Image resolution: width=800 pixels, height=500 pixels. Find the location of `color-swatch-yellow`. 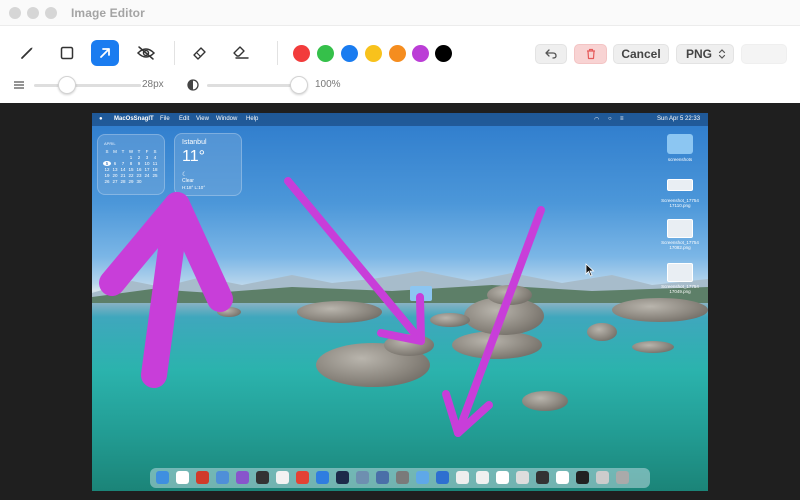

color-swatch-yellow is located at coordinates (373, 53).